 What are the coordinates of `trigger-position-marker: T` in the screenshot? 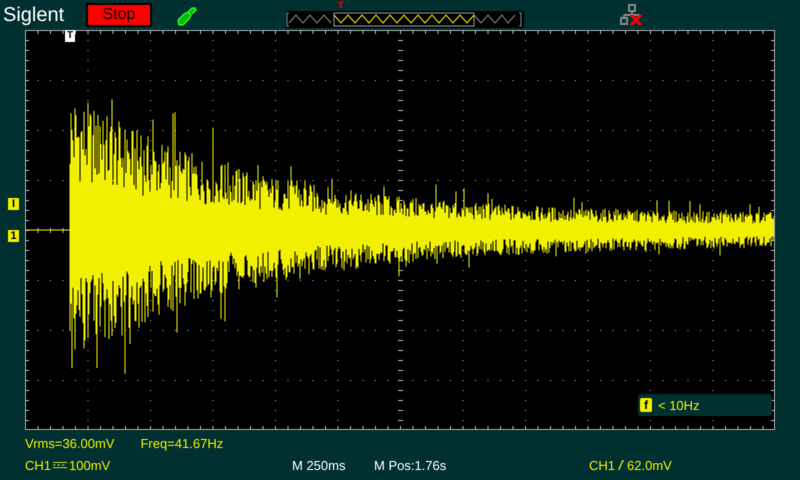 It's located at (70, 36).